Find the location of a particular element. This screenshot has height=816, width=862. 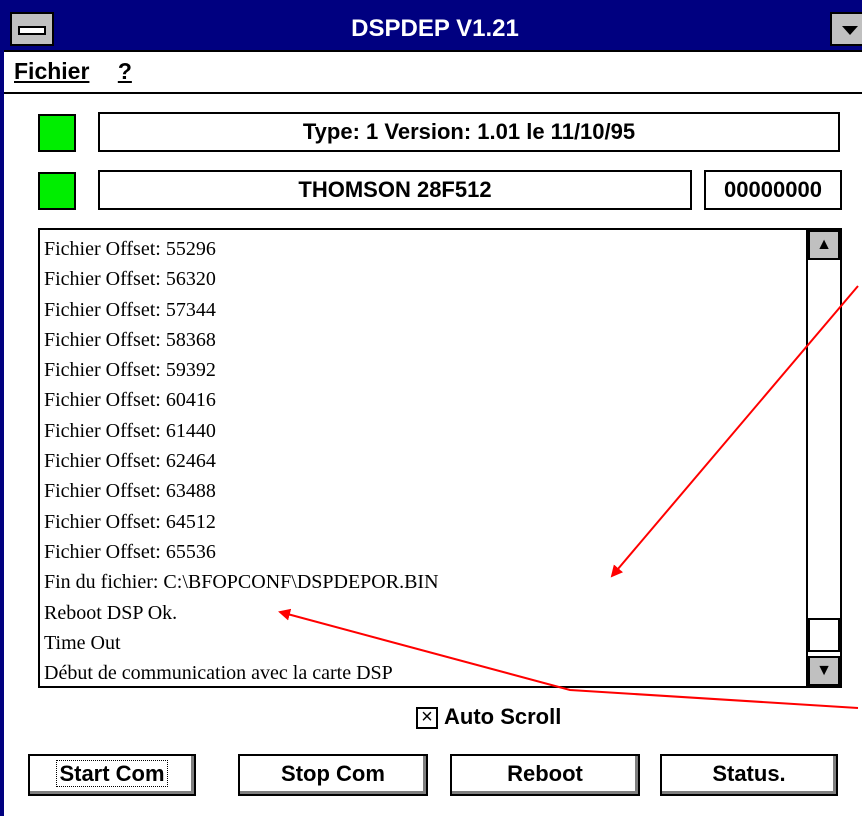

minimize-button is located at coordinates (846, 29).